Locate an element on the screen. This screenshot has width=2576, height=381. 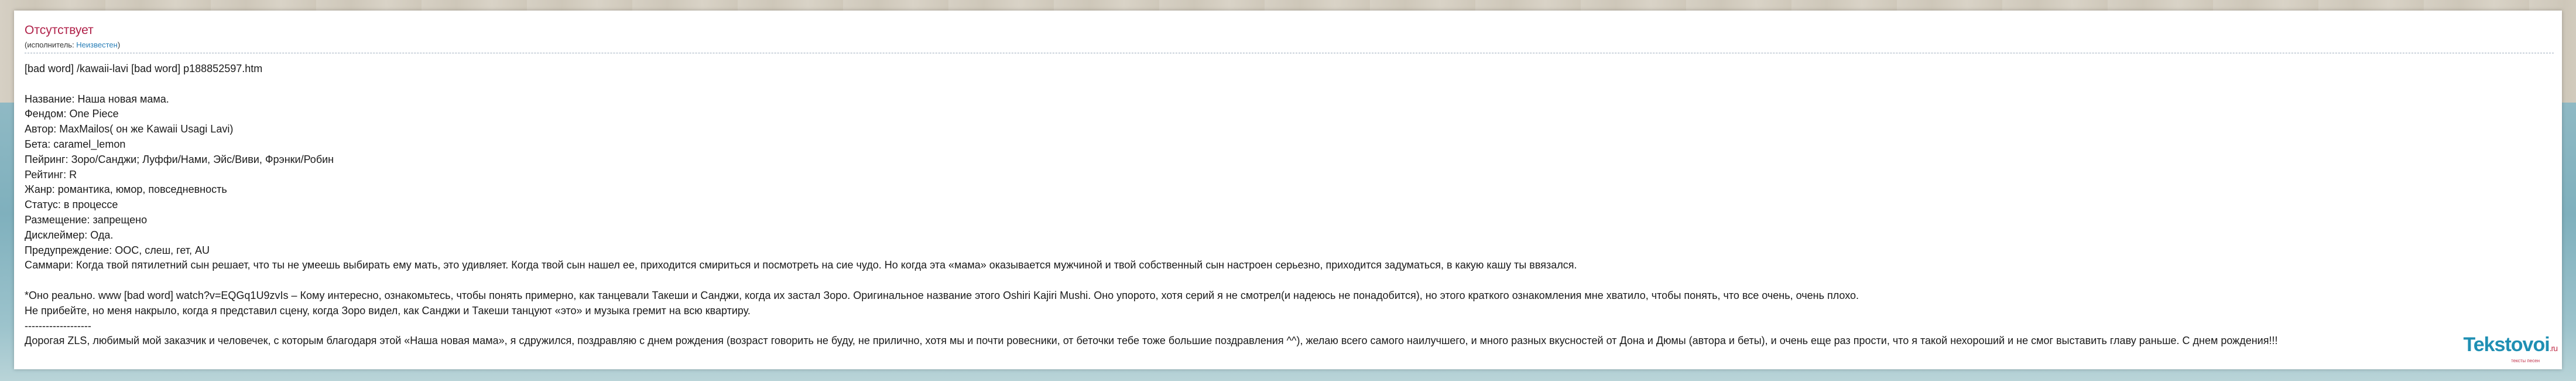
logo-tld: .ru is located at coordinates (2553, 348).